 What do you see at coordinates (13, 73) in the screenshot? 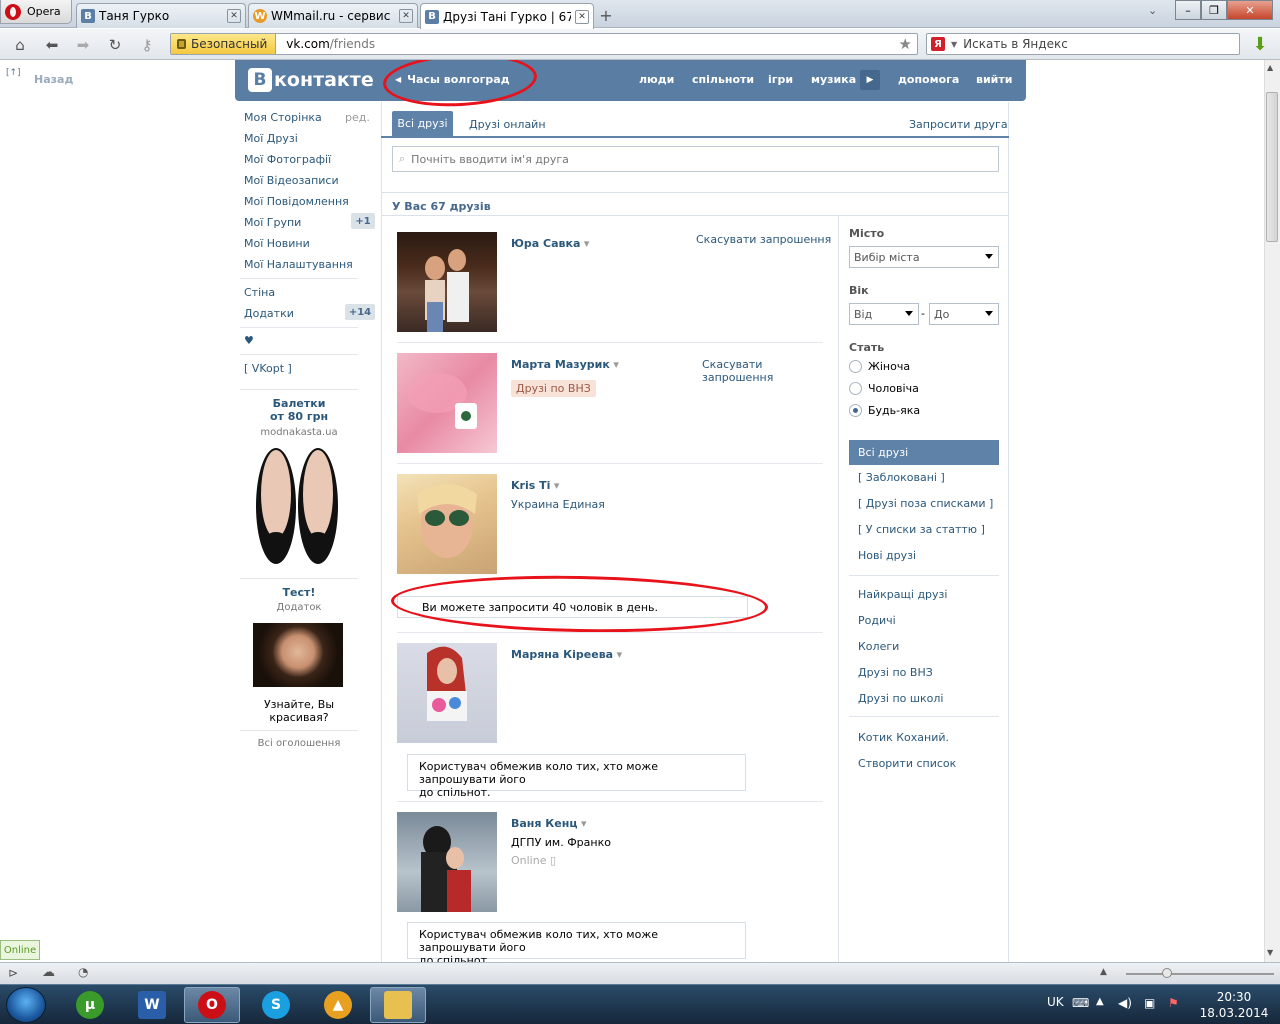
I see `back-to-top-icon: [↑]` at bounding box center [13, 73].